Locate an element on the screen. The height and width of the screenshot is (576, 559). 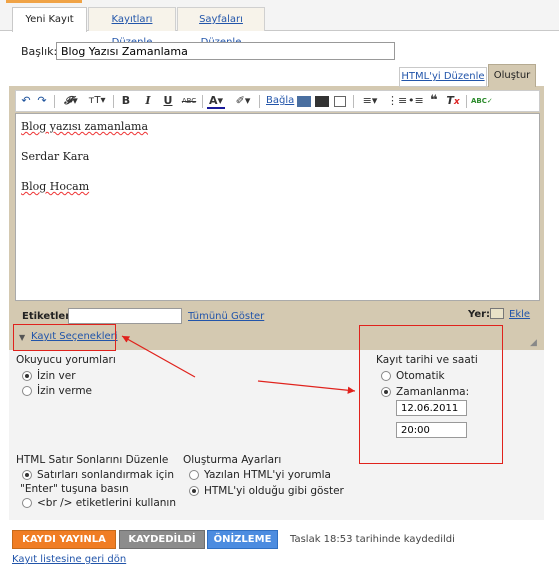
arrow-to-date is located at coordinates (306, 387).